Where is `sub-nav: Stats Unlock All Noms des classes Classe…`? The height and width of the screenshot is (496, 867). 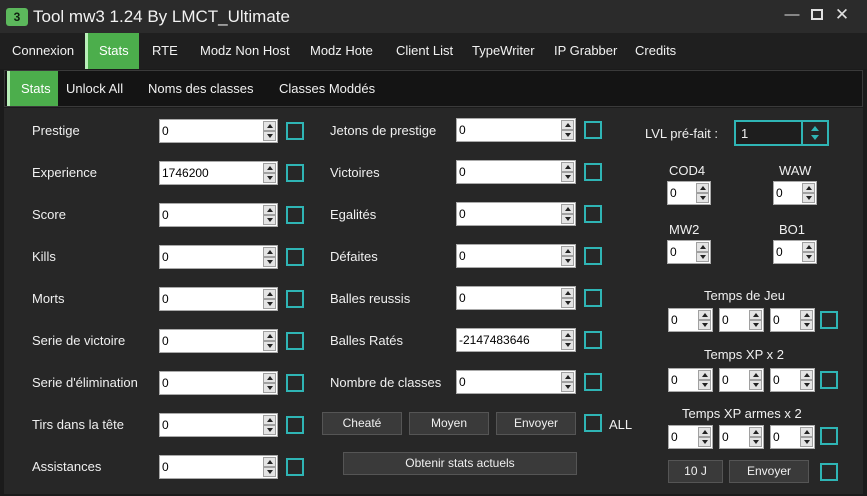 sub-nav: Stats Unlock All Noms des classes Classe… is located at coordinates (433, 88).